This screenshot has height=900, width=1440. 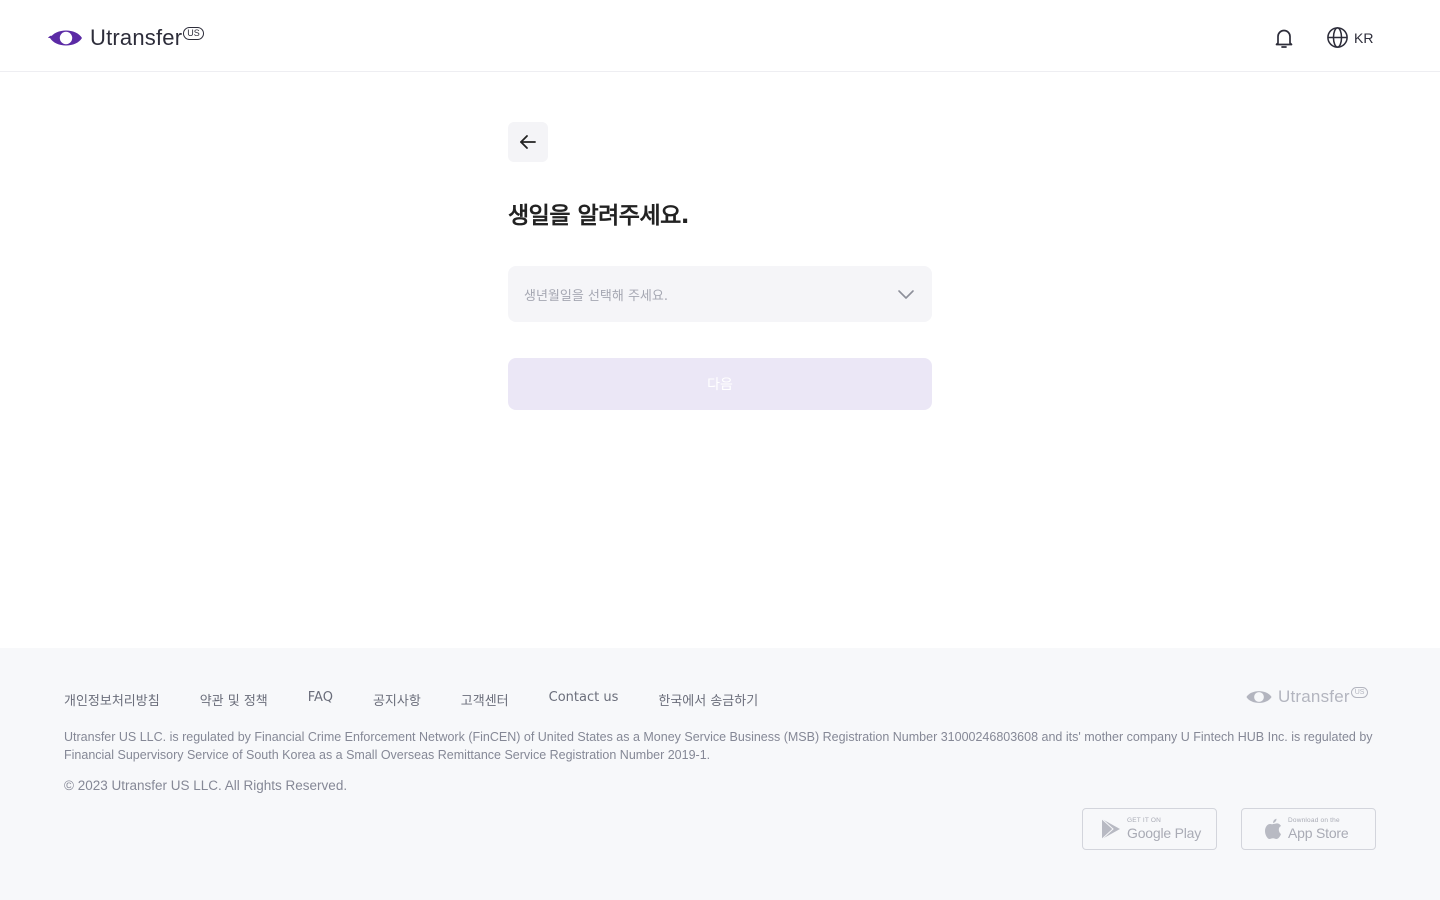 I want to click on footer-link-faq: FAQ, so click(x=320, y=699).